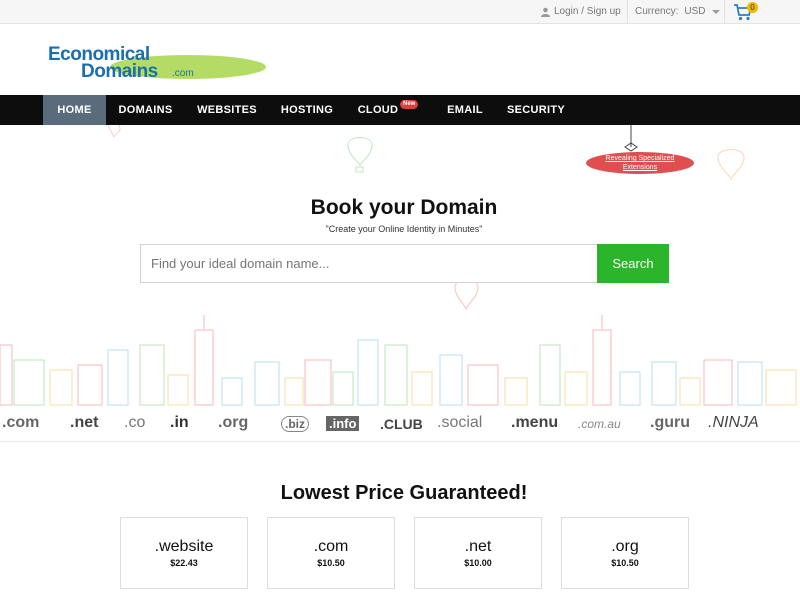 The height and width of the screenshot is (600, 800). I want to click on specialized-extensions-tag: Revealing Specialized Extensions, so click(640, 163).